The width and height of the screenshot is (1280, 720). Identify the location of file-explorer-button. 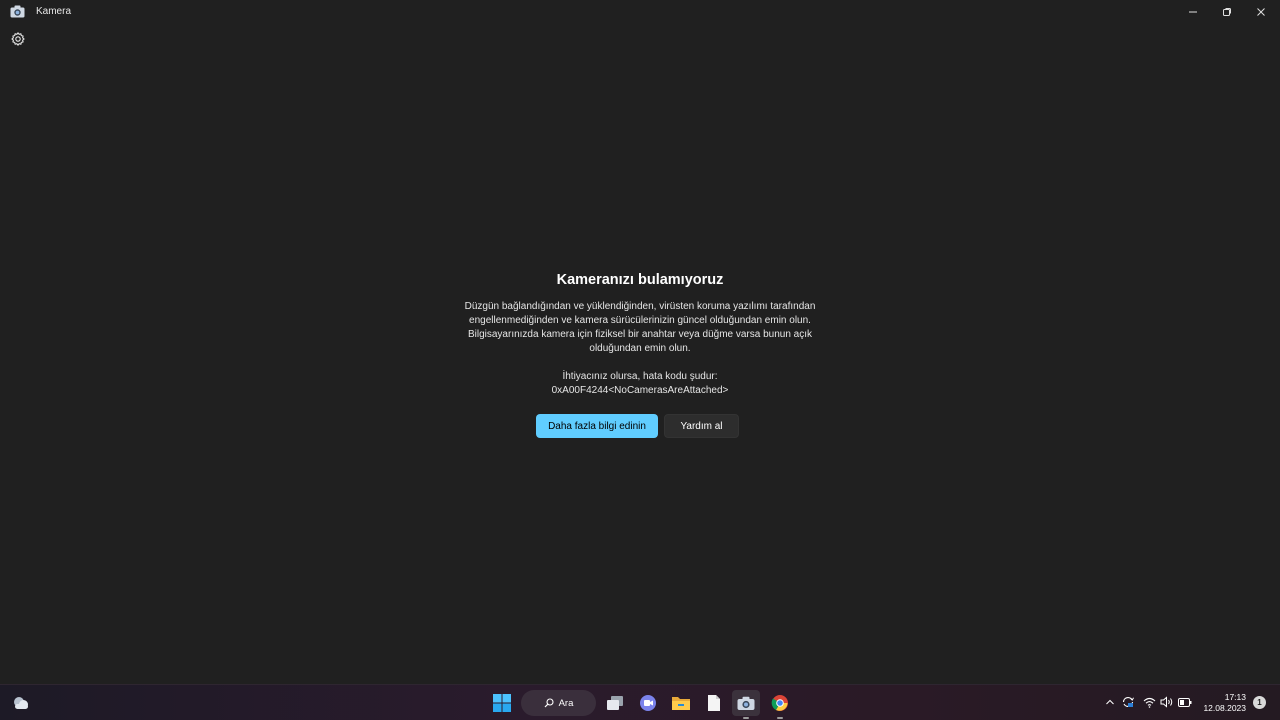
(681, 703).